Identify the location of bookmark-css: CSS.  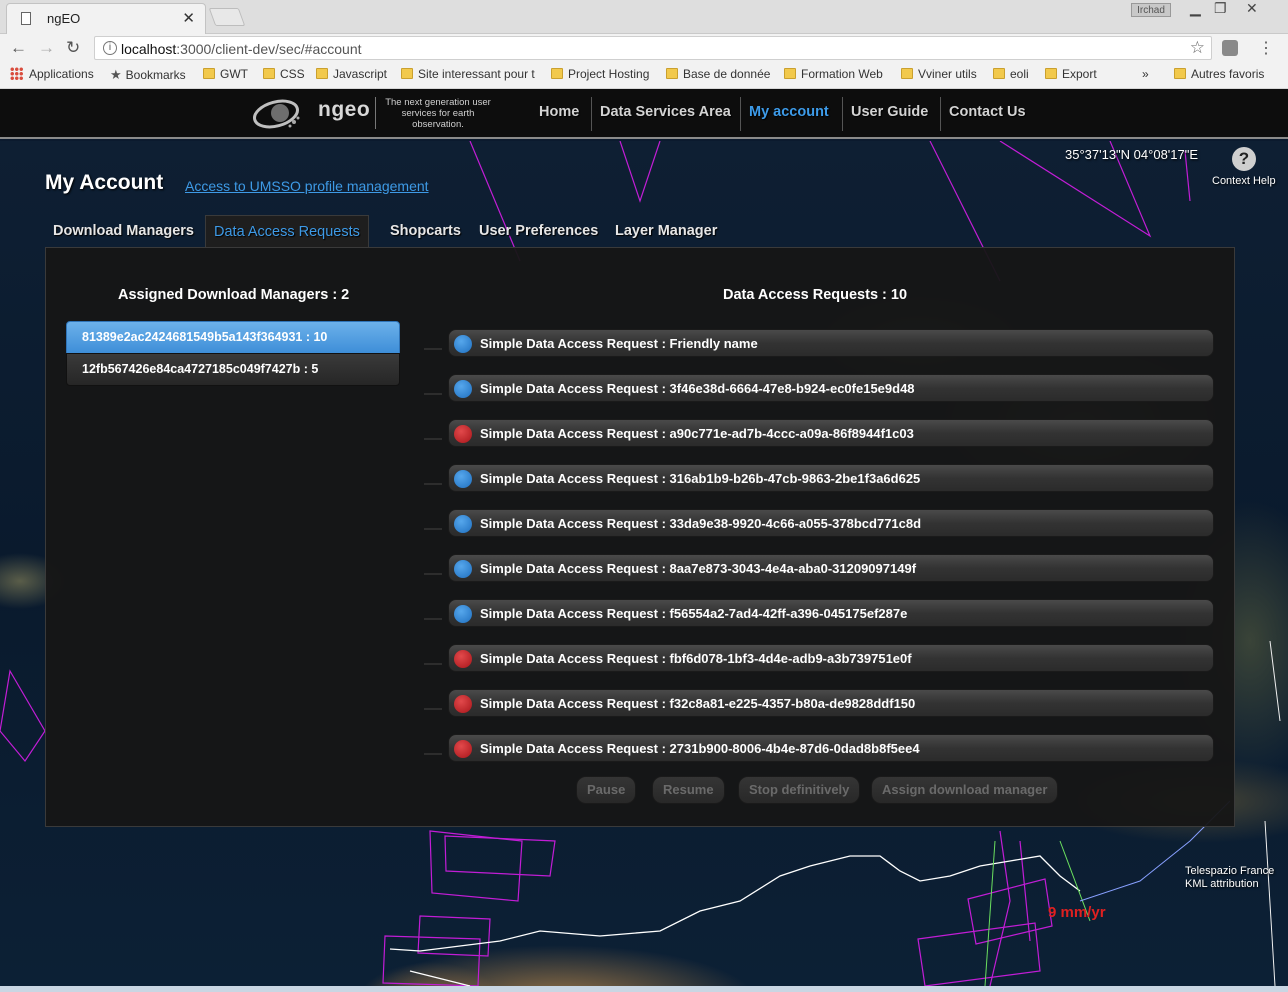
(284, 74).